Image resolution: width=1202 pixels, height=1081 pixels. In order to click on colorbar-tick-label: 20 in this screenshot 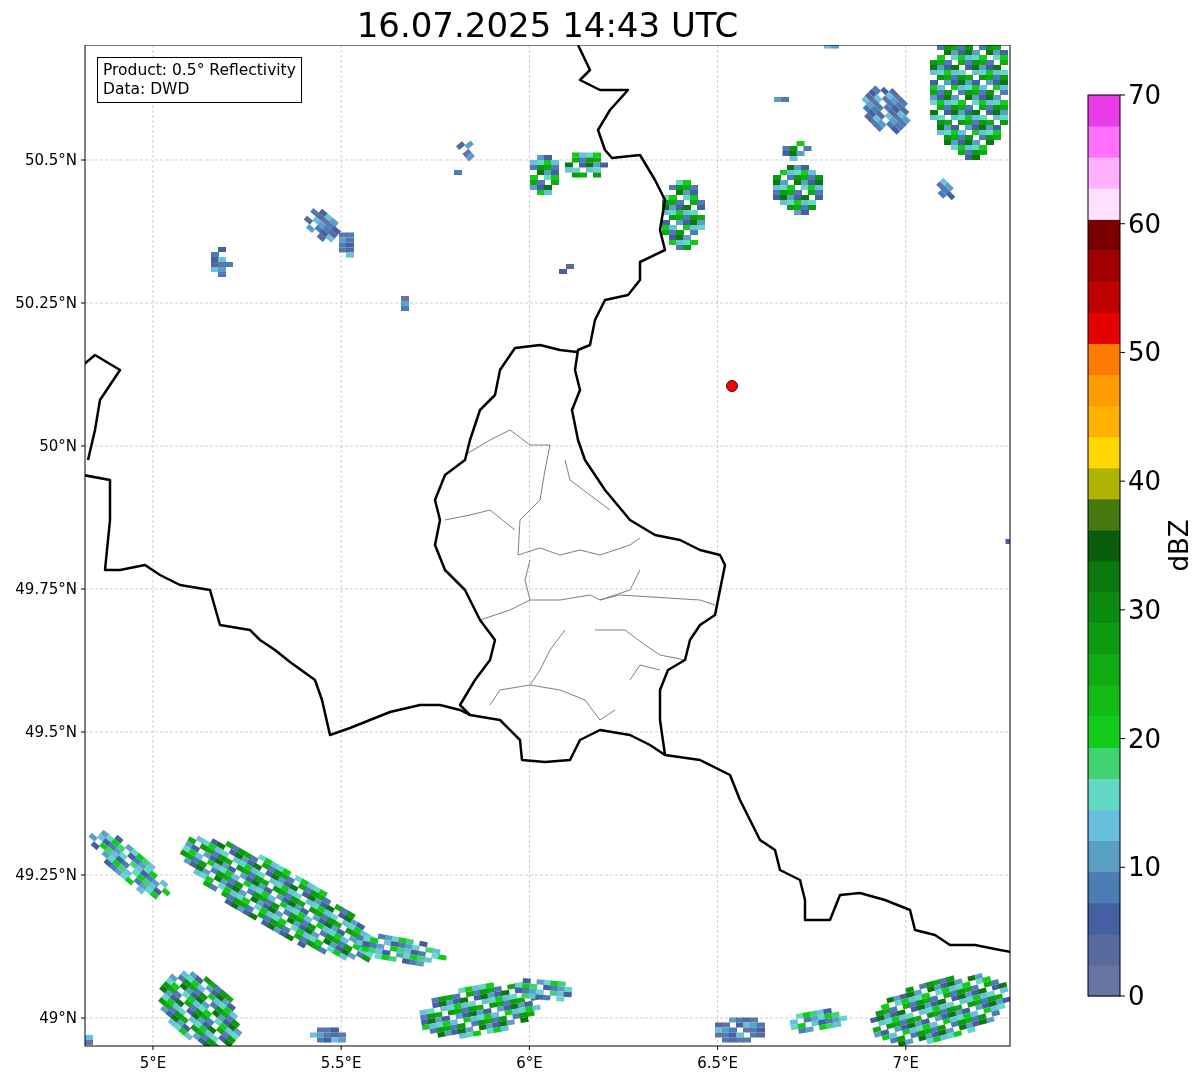, I will do `click(1145, 738)`.